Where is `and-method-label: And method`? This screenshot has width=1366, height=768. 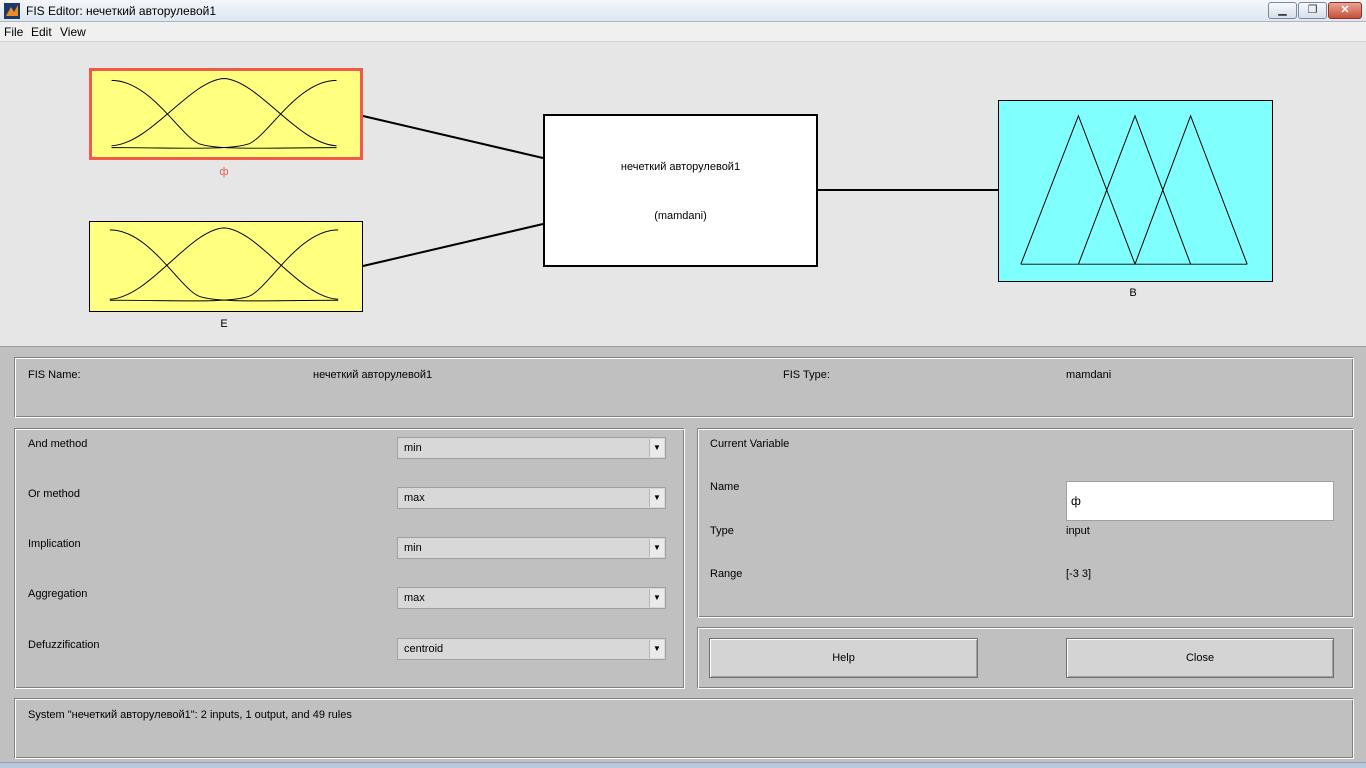
and-method-label: And method is located at coordinates (58, 444).